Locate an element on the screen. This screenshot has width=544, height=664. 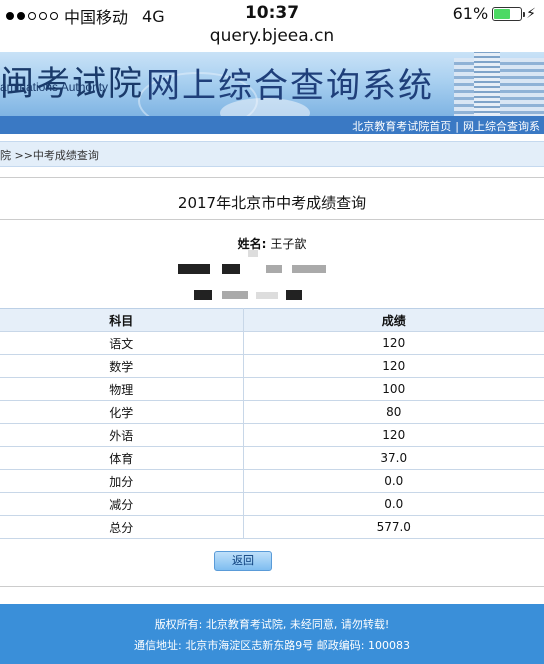
name-label: 姓名: is located at coordinates (252, 244).